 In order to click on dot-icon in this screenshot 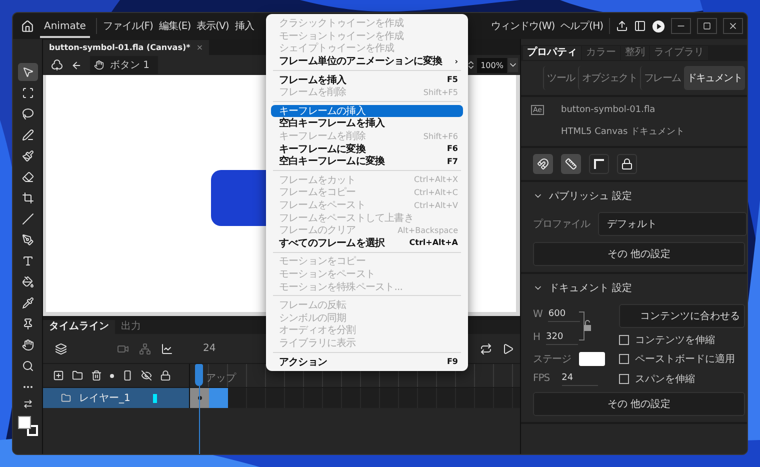, I will do `click(112, 376)`.